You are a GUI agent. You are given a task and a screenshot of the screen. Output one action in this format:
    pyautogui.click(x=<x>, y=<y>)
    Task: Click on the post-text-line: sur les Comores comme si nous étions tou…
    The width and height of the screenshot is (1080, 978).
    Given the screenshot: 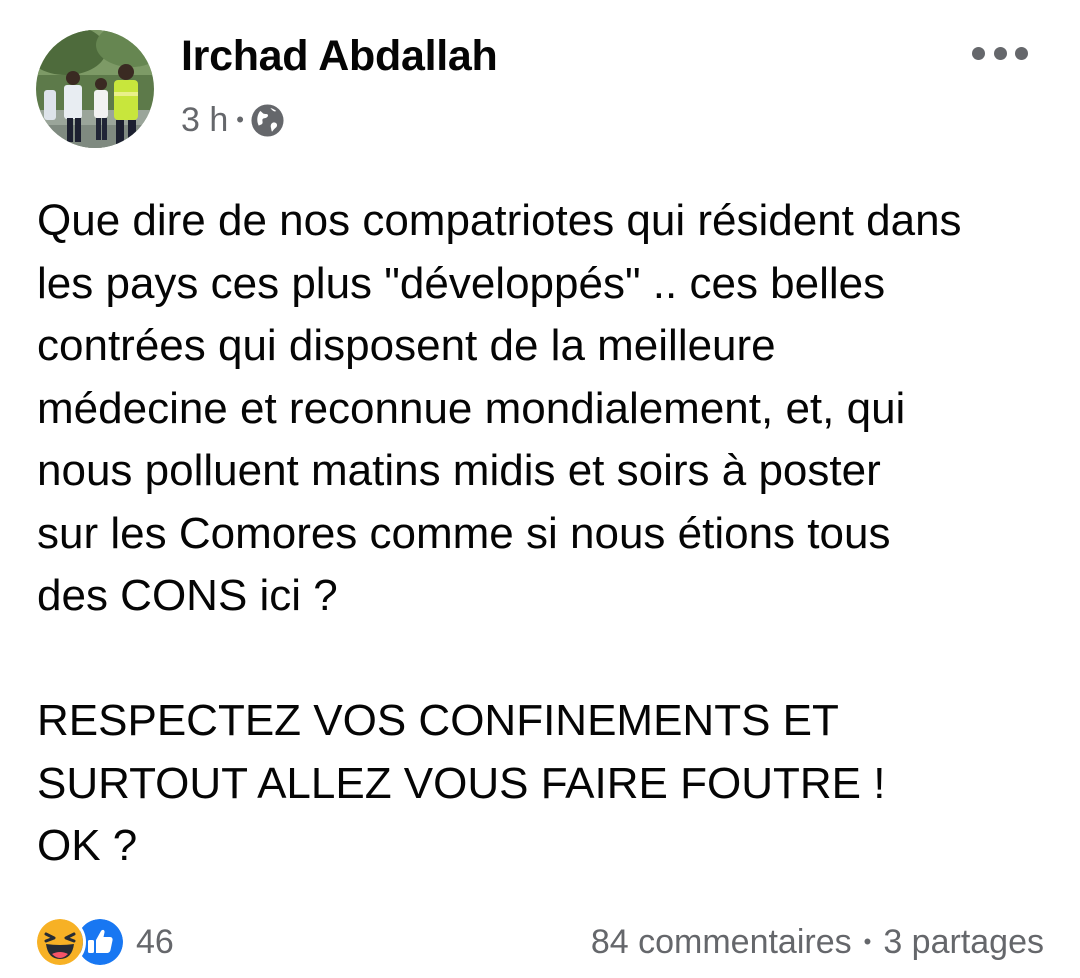 What is the action you would take?
    pyautogui.click(x=464, y=533)
    